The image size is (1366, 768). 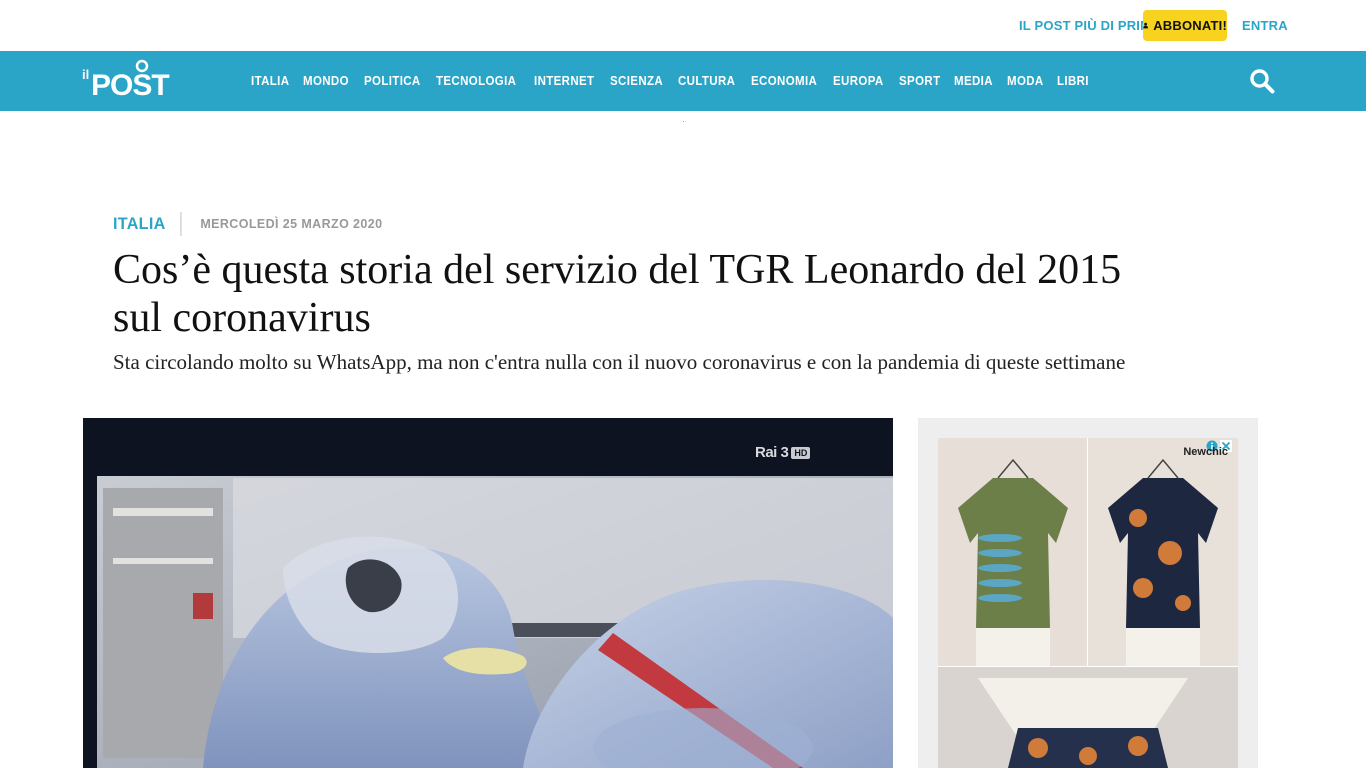 I want to click on nav-item-tecnologia: TECNOLOGIA, so click(x=476, y=81).